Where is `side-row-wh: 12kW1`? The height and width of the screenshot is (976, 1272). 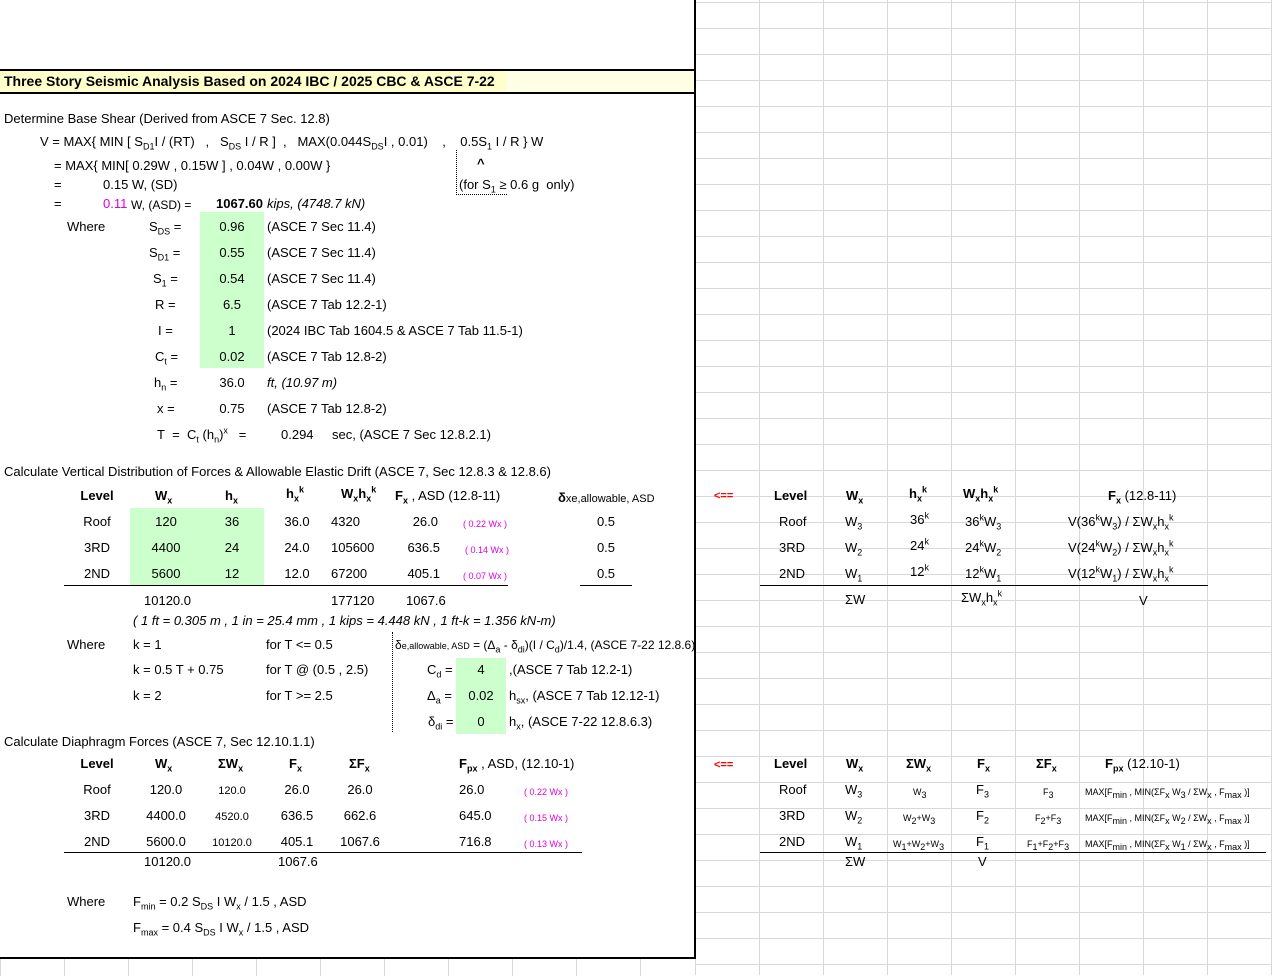
side-row-wh: 12kW1 is located at coordinates (983, 574).